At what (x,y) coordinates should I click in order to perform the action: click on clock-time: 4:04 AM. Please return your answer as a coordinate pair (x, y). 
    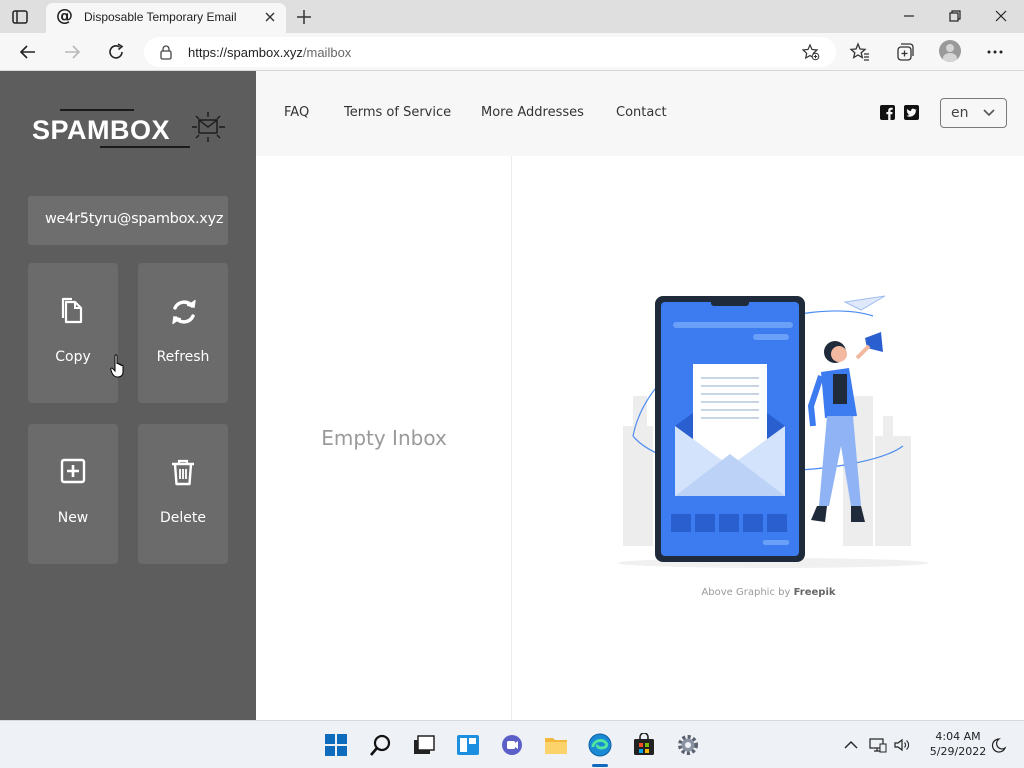
    Looking at the image, I should click on (958, 736).